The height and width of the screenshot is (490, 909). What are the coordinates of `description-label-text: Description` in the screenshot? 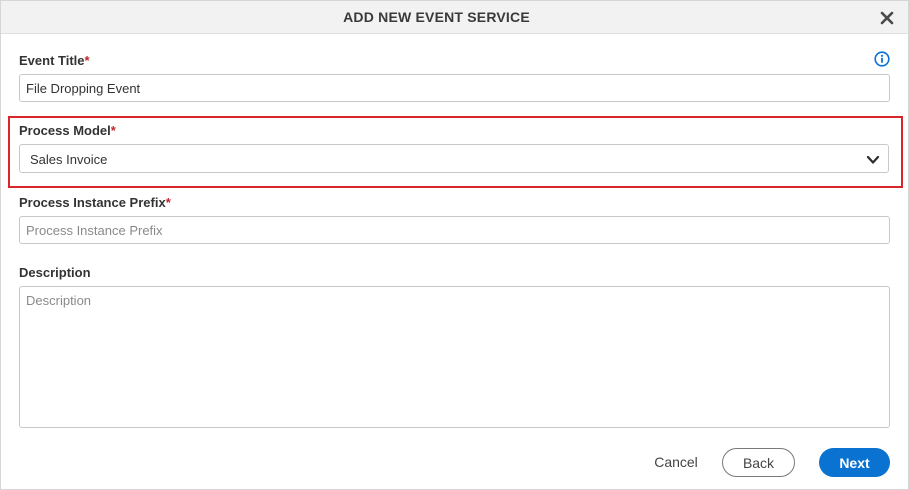 It's located at (55, 272).